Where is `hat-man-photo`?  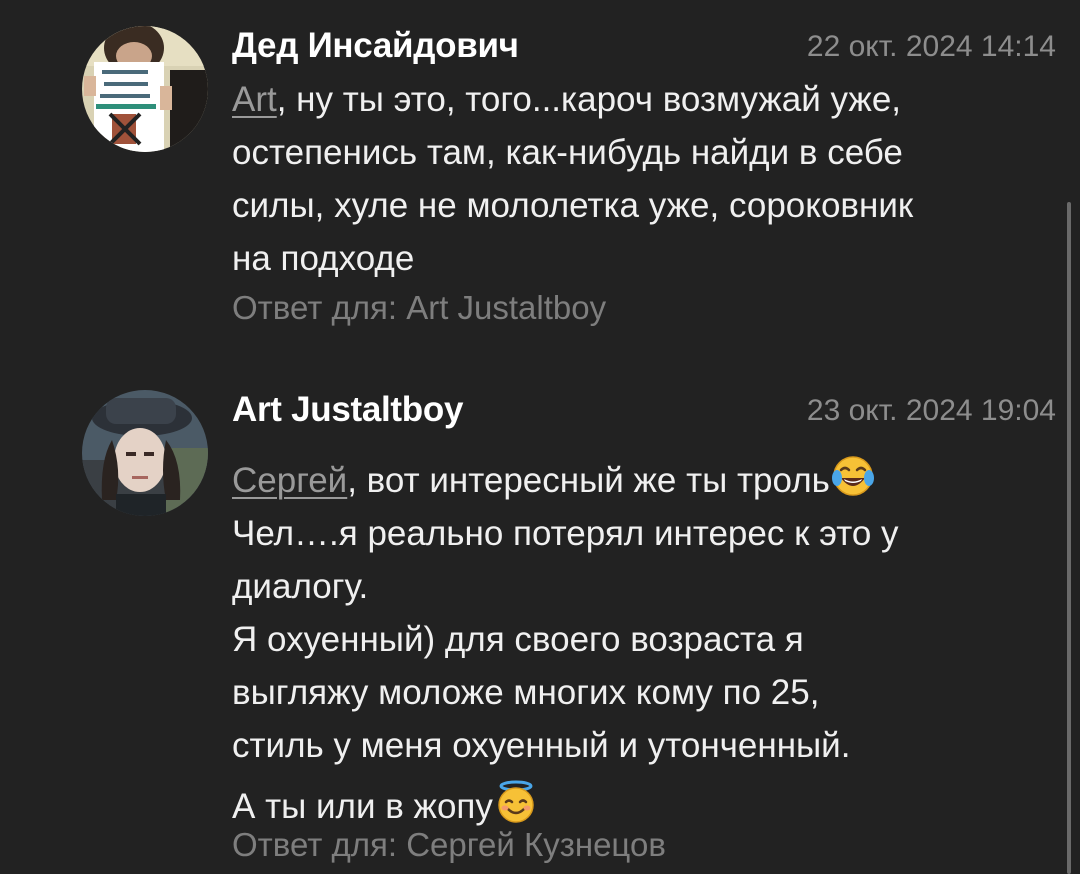
hat-man-photo is located at coordinates (145, 453).